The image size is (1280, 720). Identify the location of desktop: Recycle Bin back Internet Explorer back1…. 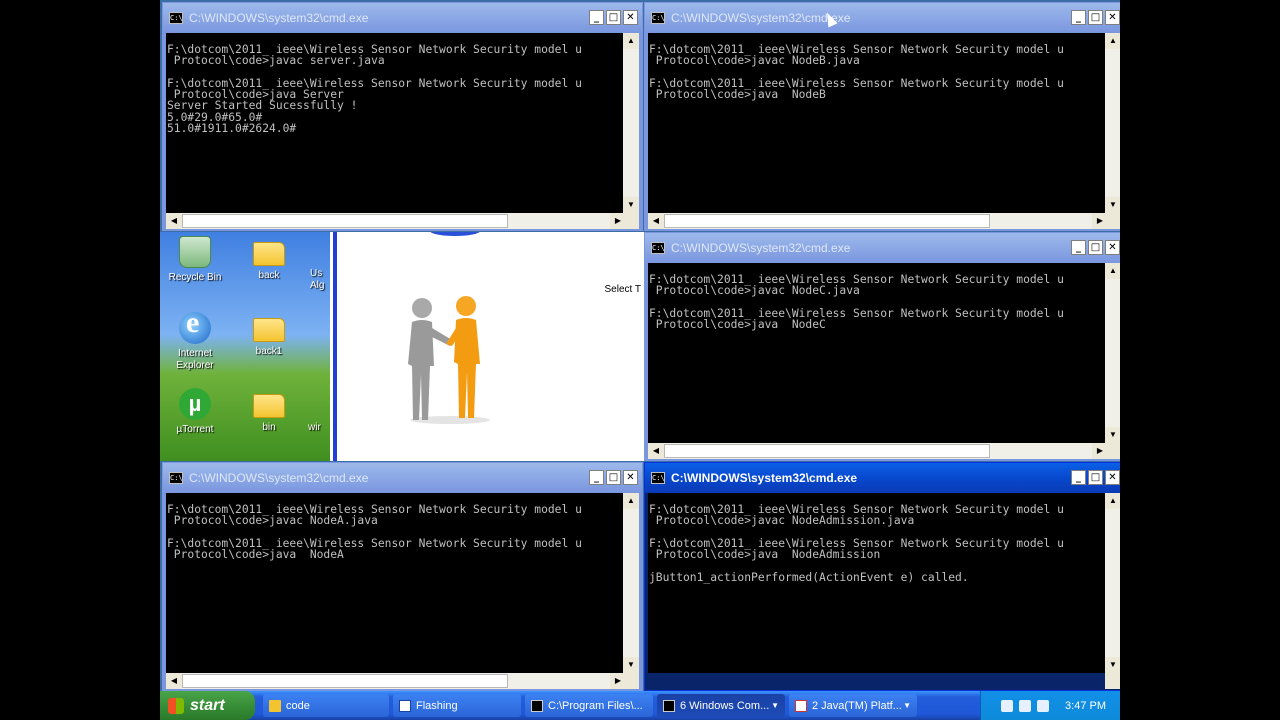
(402, 346).